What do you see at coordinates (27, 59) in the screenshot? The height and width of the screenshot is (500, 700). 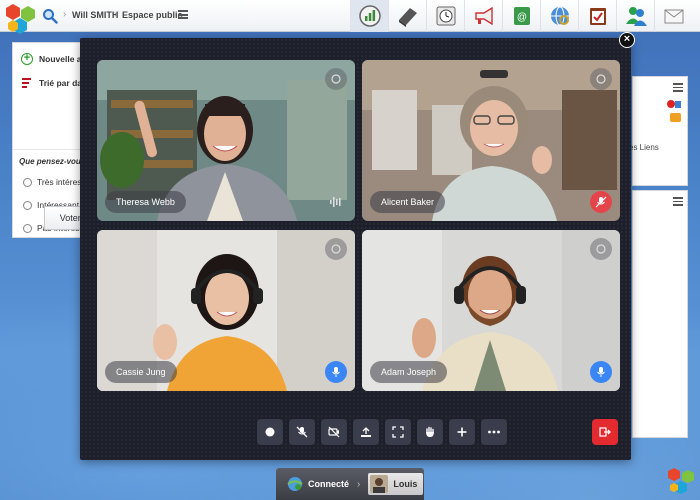 I see `plus-icon: +` at bounding box center [27, 59].